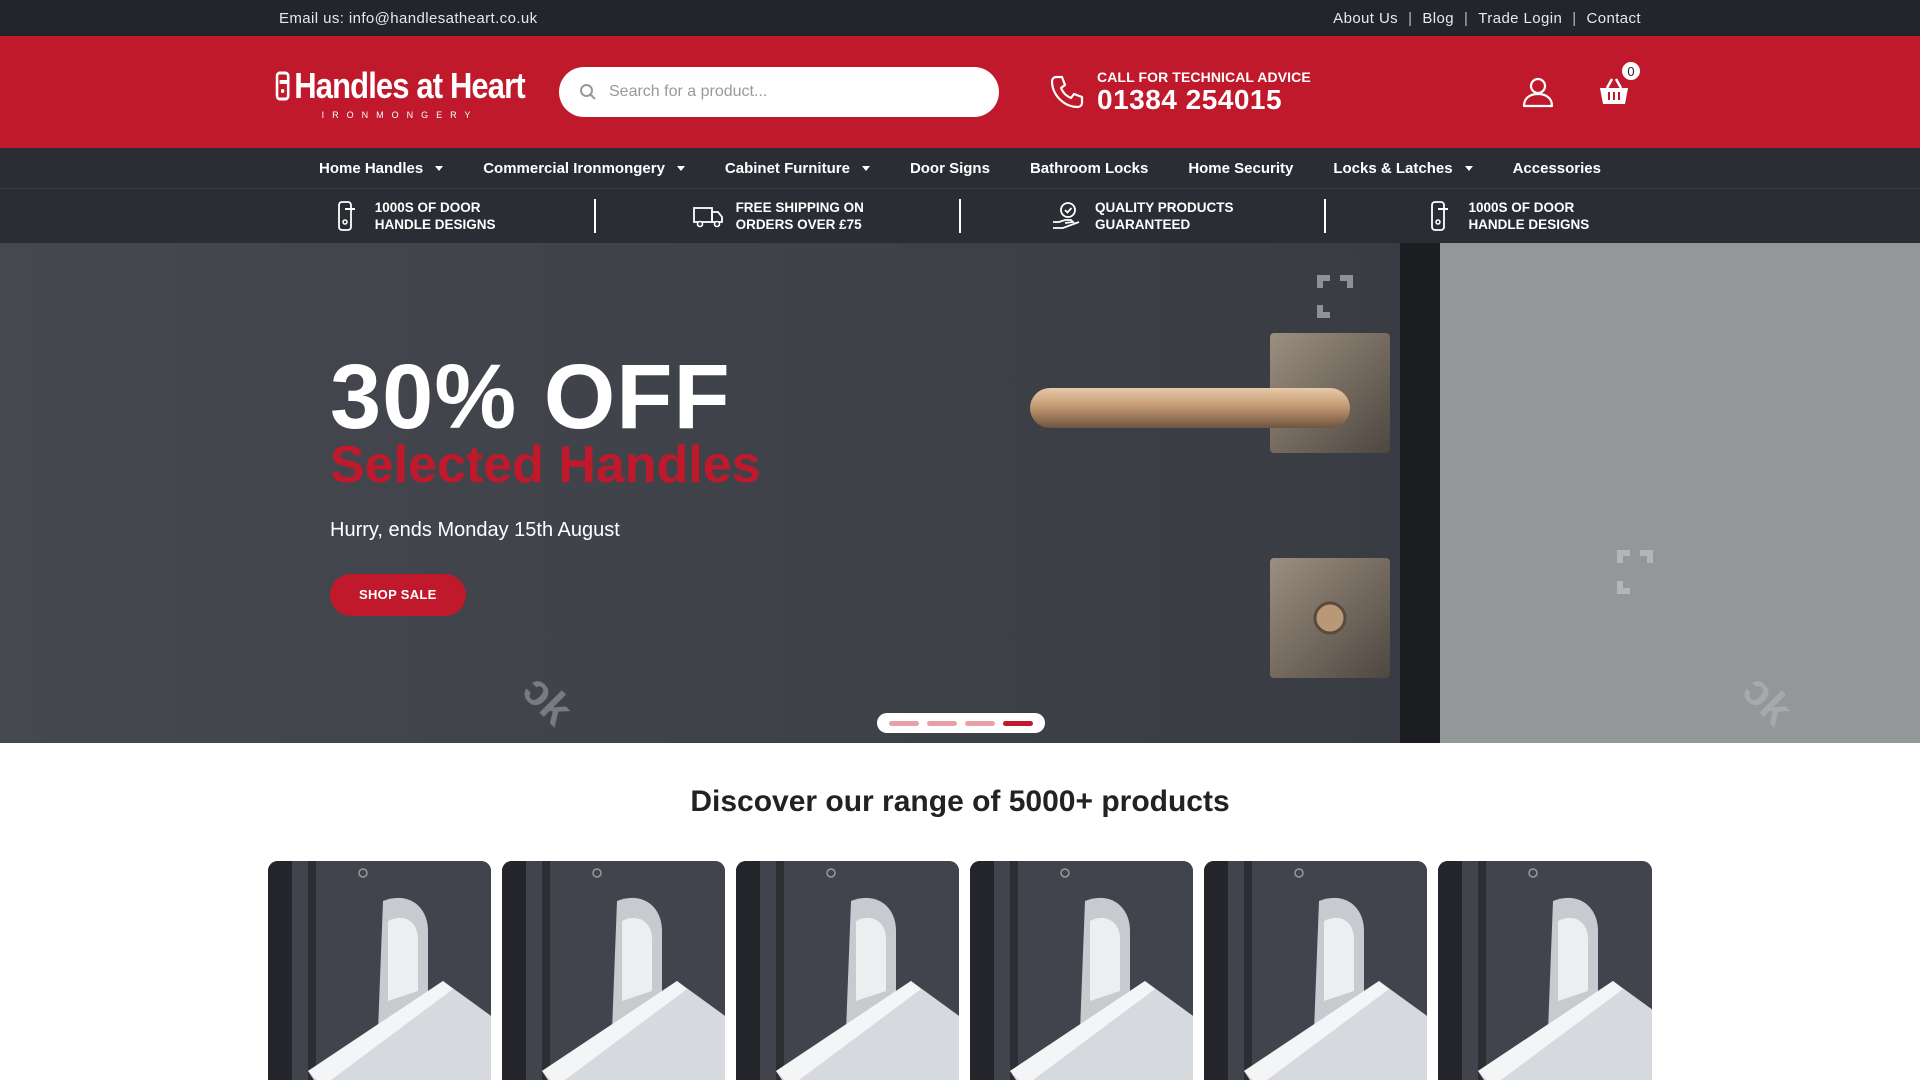  I want to click on hero-subheadline: Selected Handles, so click(545, 465).